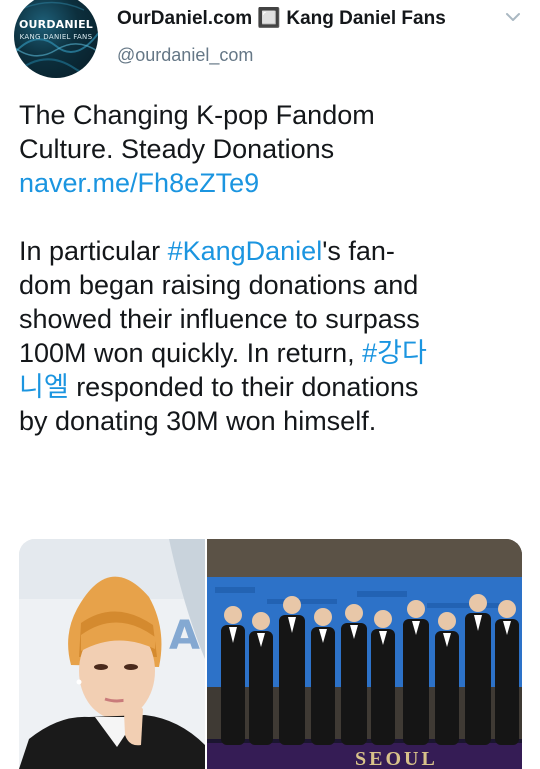 The height and width of the screenshot is (769, 540). What do you see at coordinates (396, 758) in the screenshot?
I see `banner-text: SEOUL` at bounding box center [396, 758].